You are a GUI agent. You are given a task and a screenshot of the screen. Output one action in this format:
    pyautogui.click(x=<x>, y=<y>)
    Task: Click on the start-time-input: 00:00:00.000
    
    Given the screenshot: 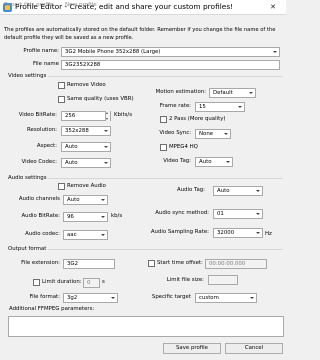 What is the action you would take?
    pyautogui.click(x=236, y=264)
    